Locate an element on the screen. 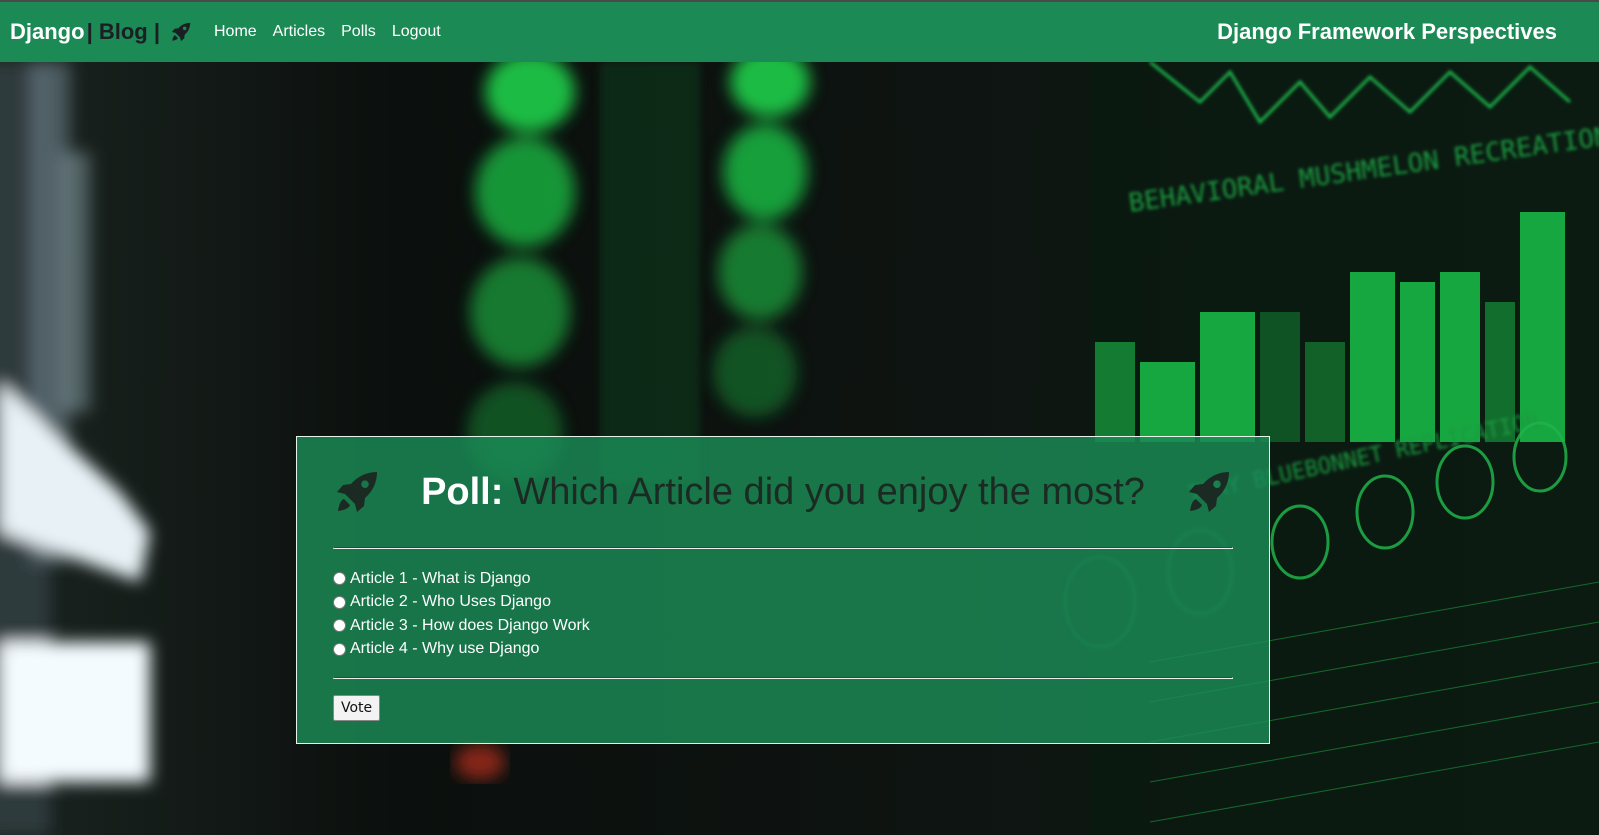 Image resolution: width=1599 pixels, height=835 pixels. site-title: Django Framework Perspectives is located at coordinates (1387, 31).